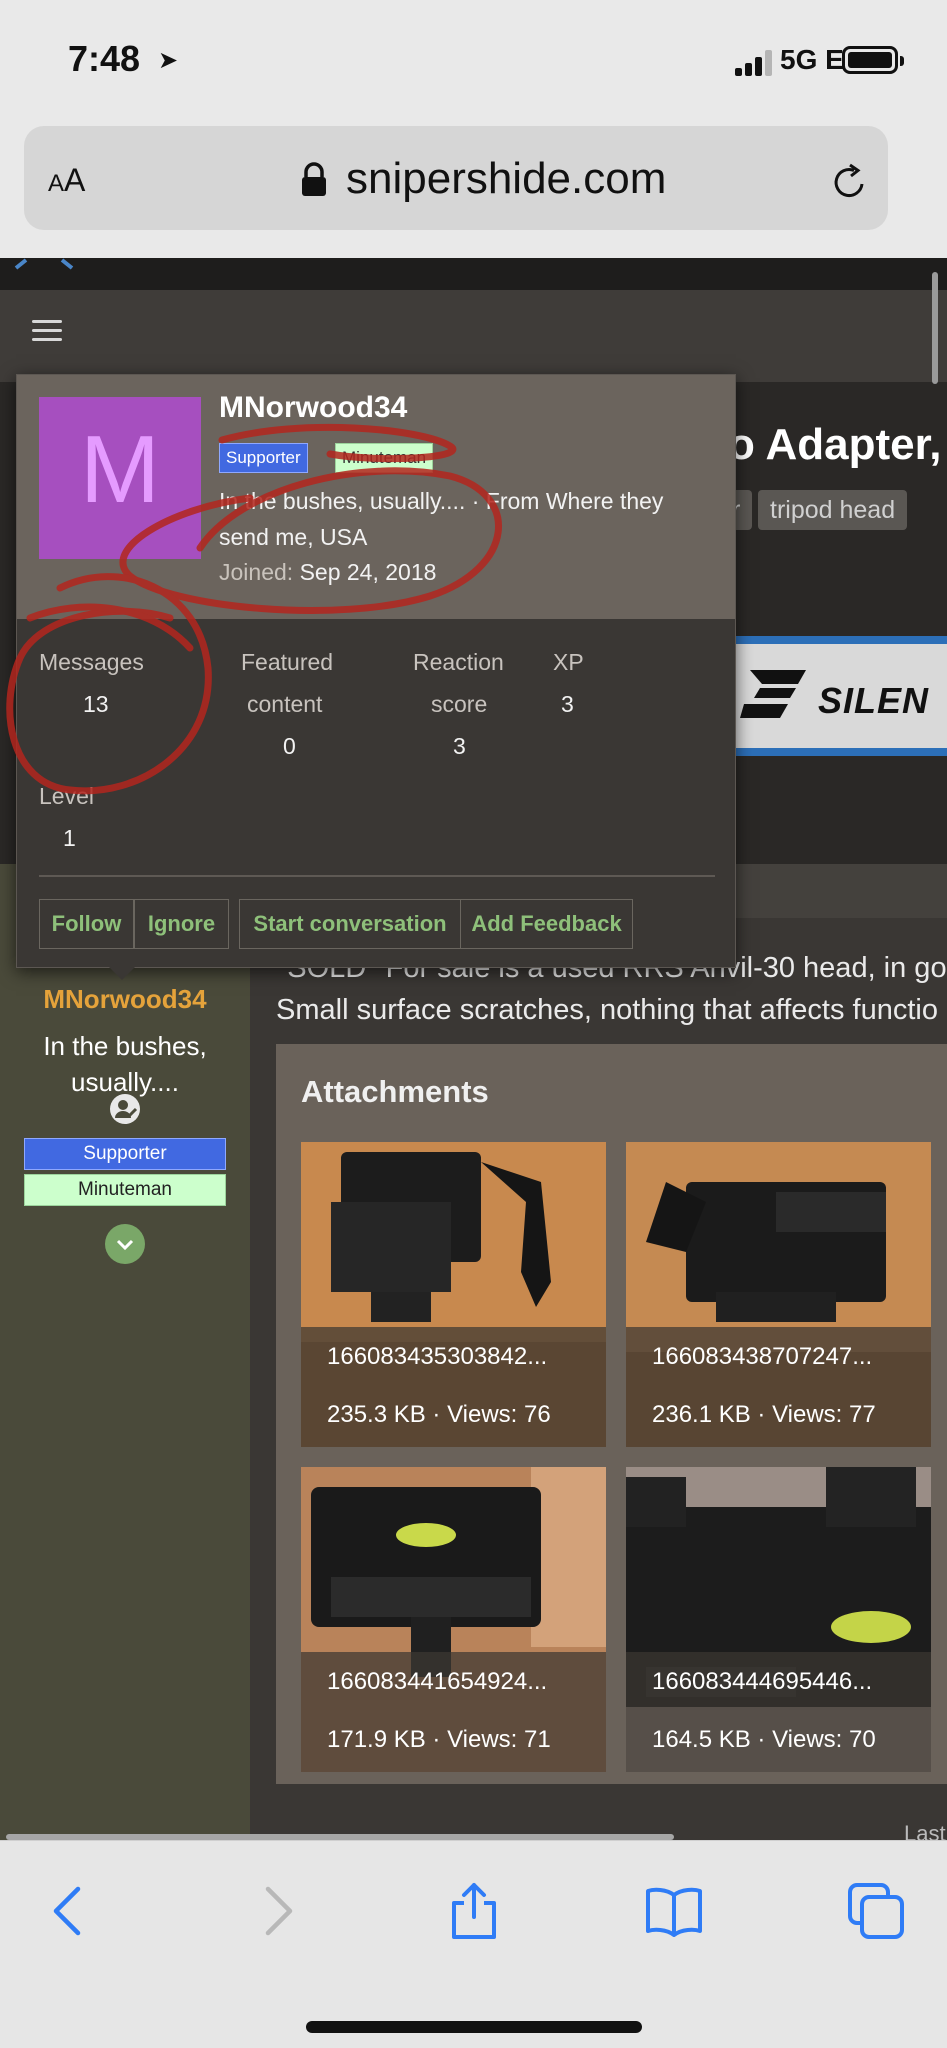 The height and width of the screenshot is (2048, 947). I want to click on status-bar: 7:48 ➤ 5G E, so click(473, 60).